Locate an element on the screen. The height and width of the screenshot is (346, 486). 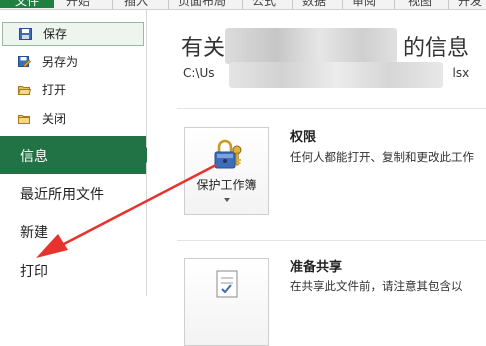
tab-developer: 开发 is located at coordinates (470, 4).